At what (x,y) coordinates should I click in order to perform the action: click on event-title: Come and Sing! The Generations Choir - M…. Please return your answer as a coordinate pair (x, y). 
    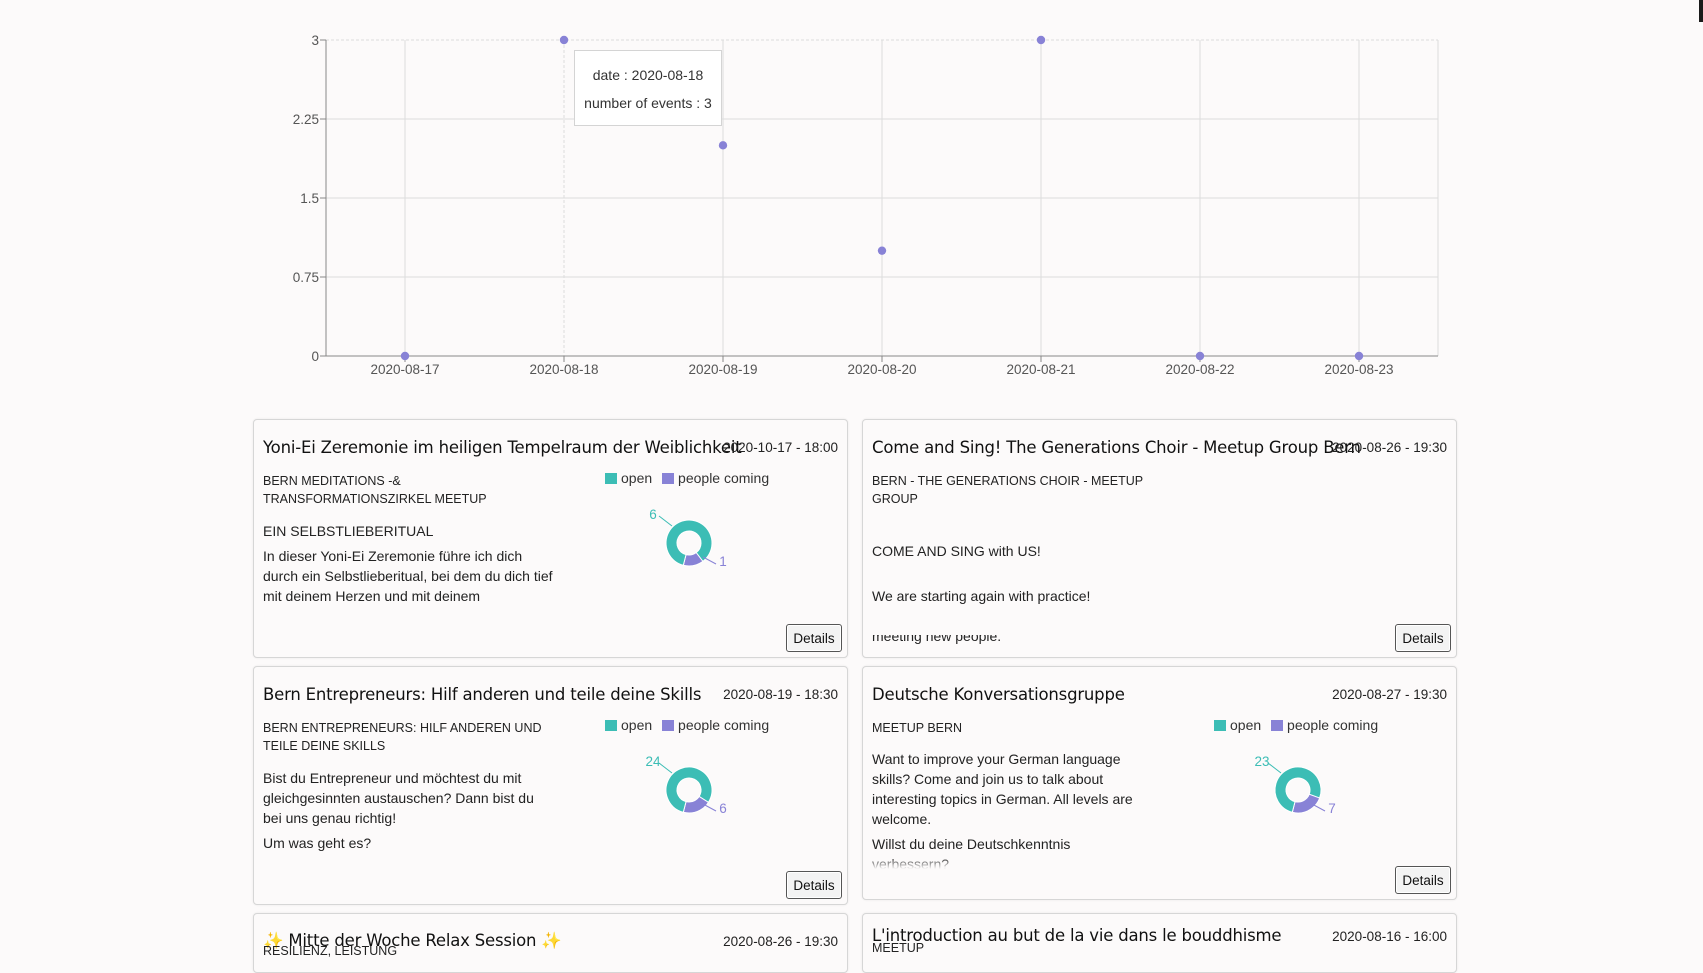
    Looking at the image, I should click on (1116, 447).